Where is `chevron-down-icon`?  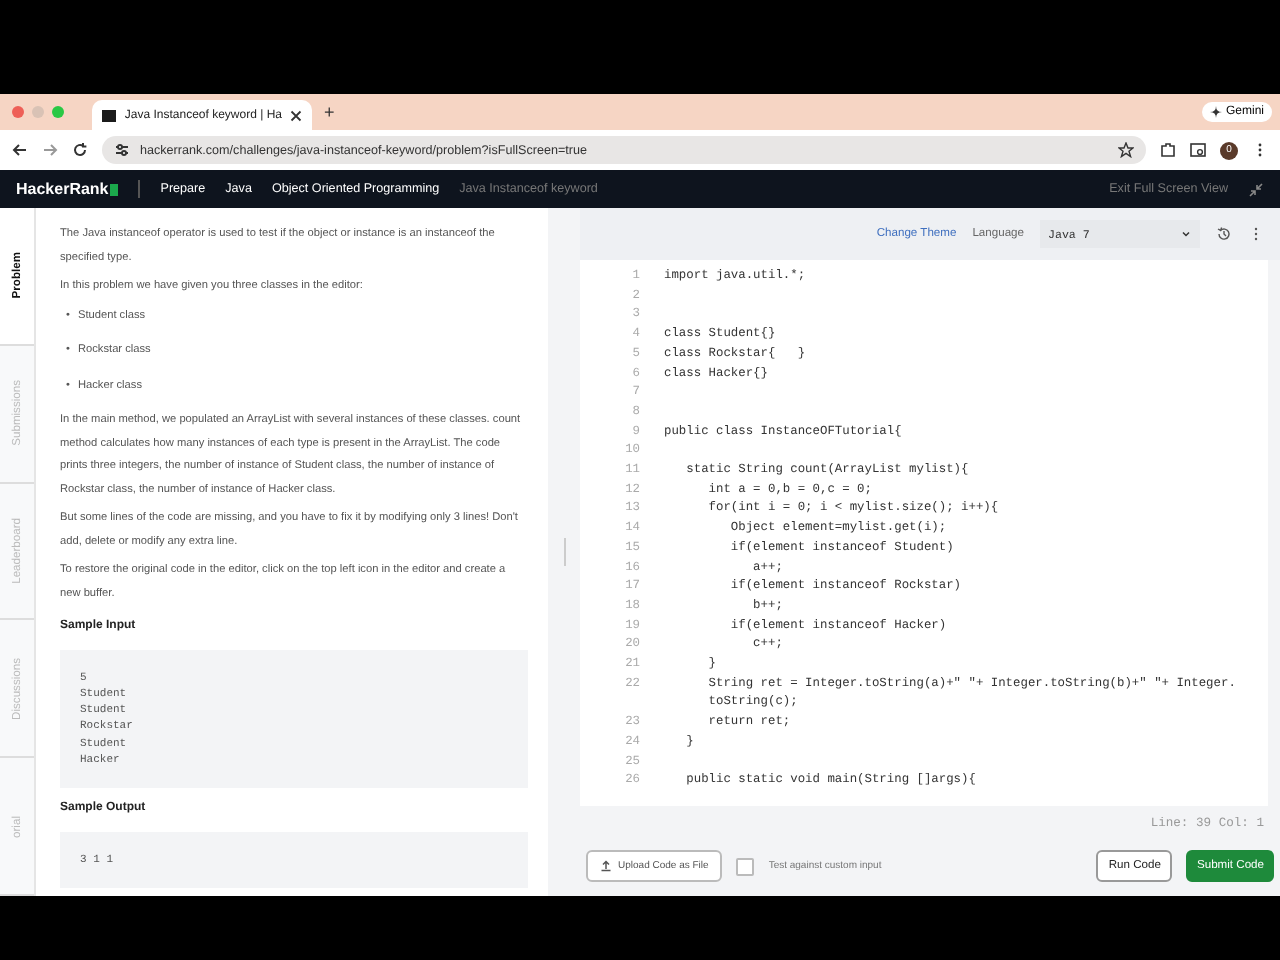 chevron-down-icon is located at coordinates (1186, 234).